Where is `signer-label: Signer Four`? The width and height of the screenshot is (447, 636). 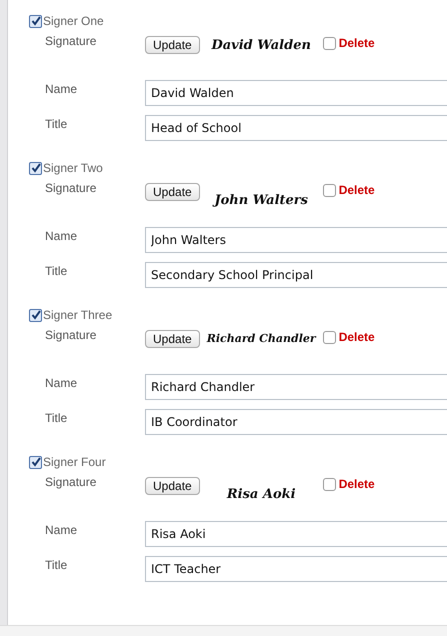
signer-label: Signer Four is located at coordinates (74, 462).